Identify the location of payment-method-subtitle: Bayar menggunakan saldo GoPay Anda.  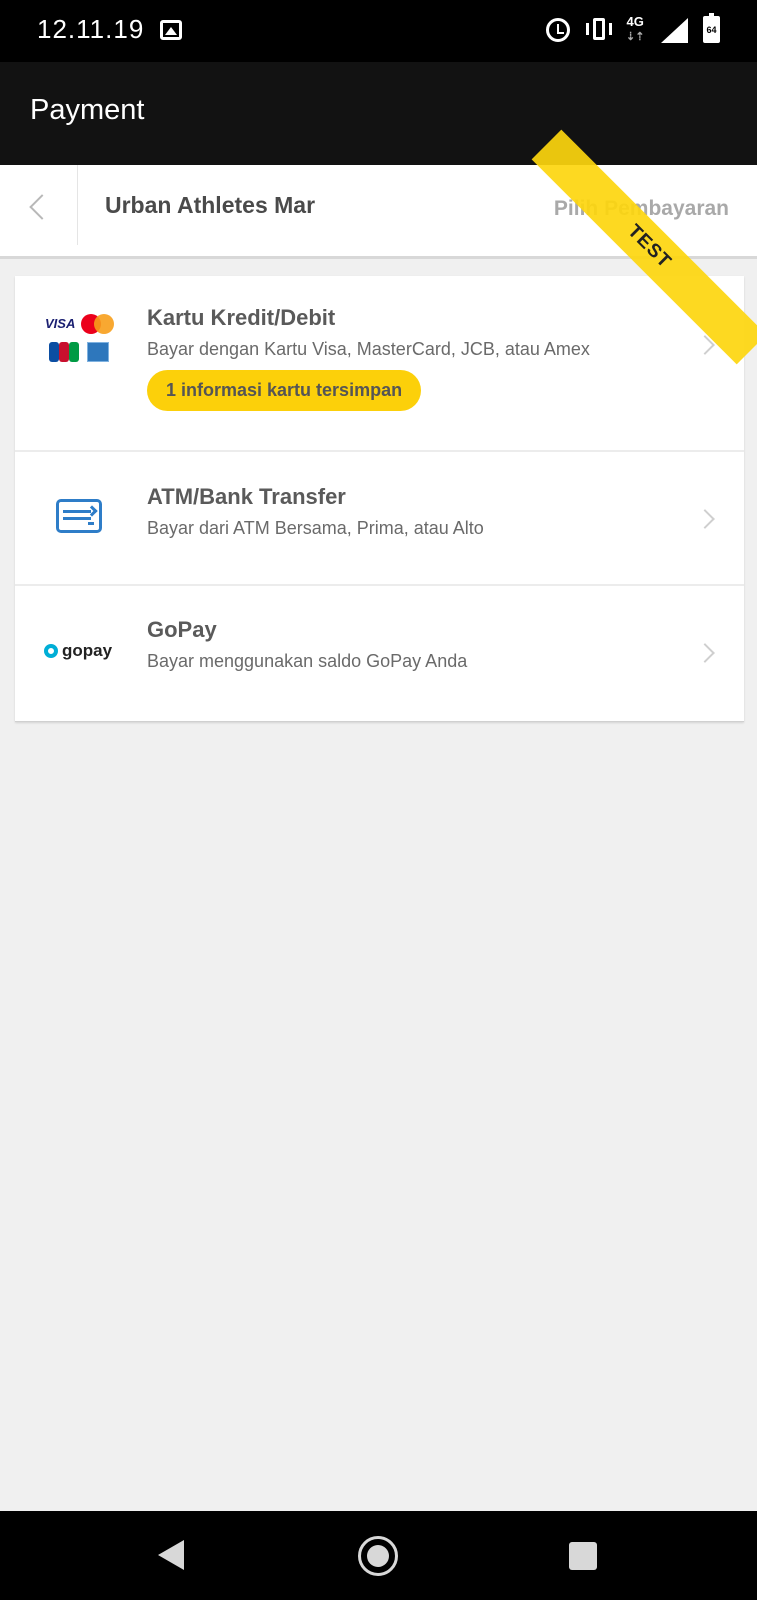
(307, 661).